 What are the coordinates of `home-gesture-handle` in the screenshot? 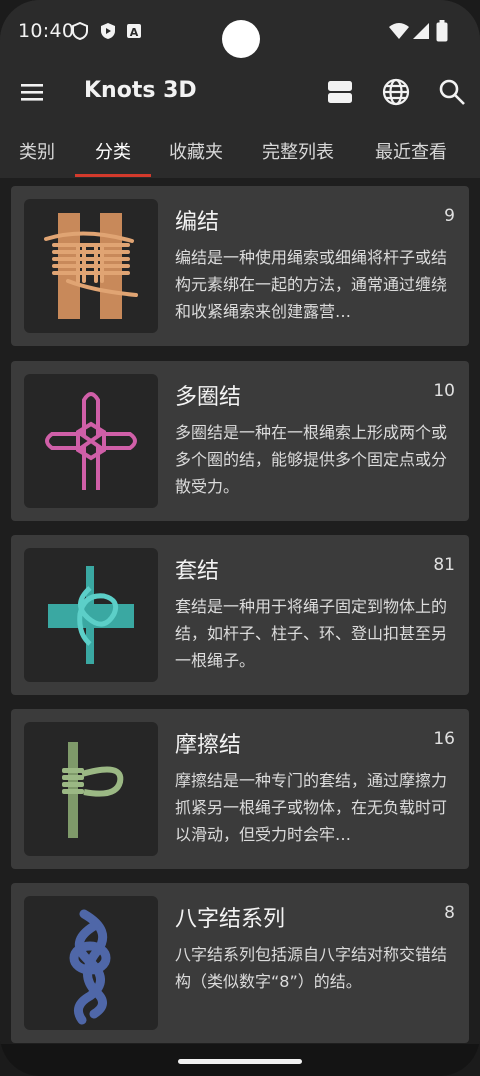 It's located at (240, 1061).